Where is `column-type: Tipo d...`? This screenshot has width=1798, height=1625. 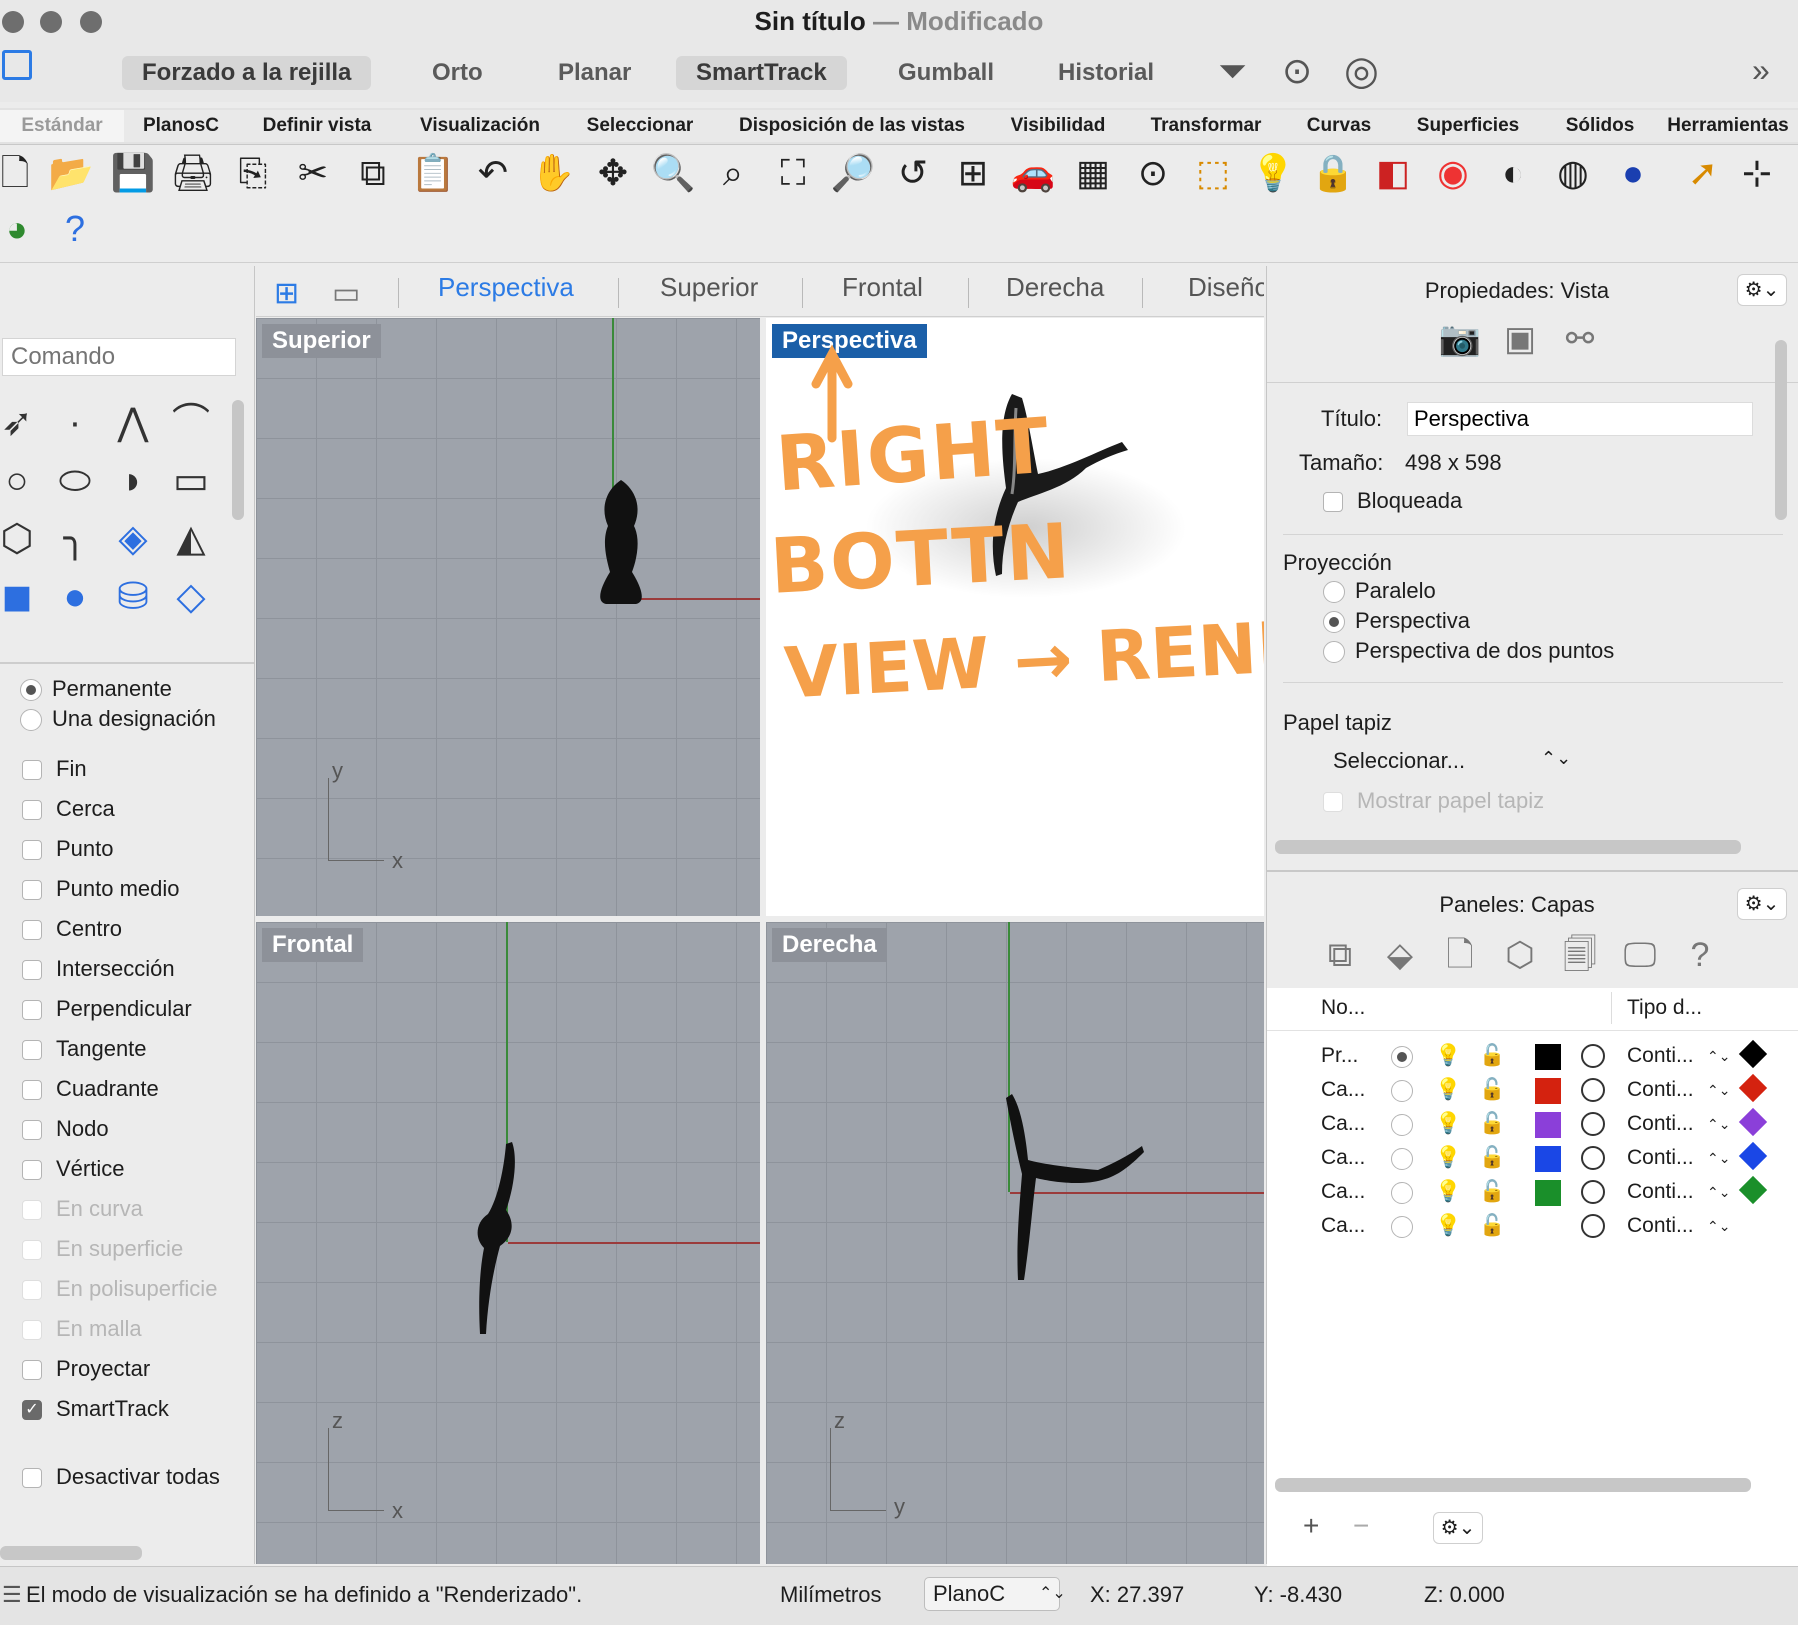
column-type: Tipo d... is located at coordinates (1664, 1008).